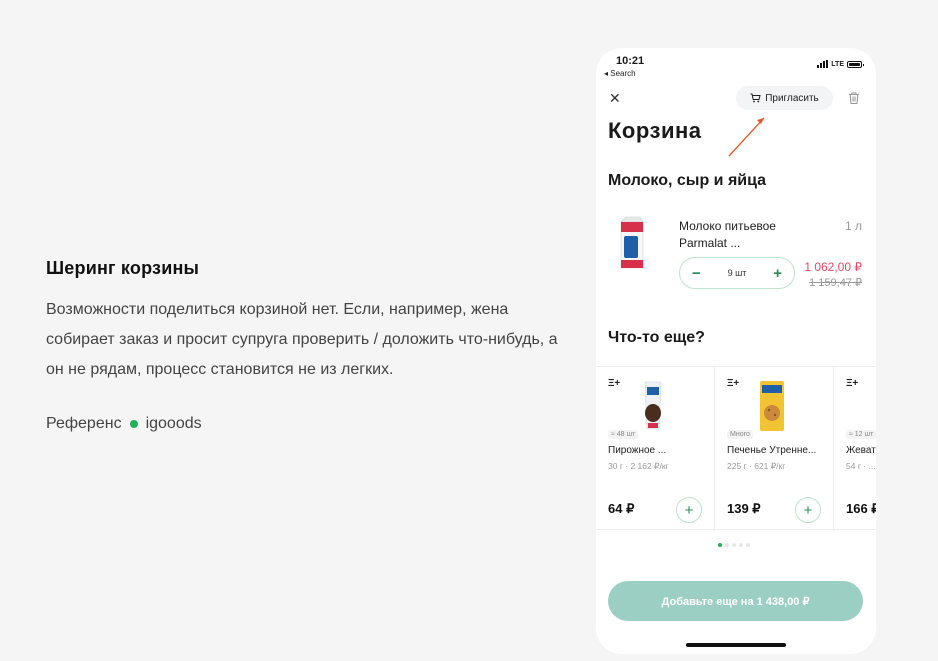 The width and height of the screenshot is (938, 661). What do you see at coordinates (854, 98) in the screenshot?
I see `trash-icon` at bounding box center [854, 98].